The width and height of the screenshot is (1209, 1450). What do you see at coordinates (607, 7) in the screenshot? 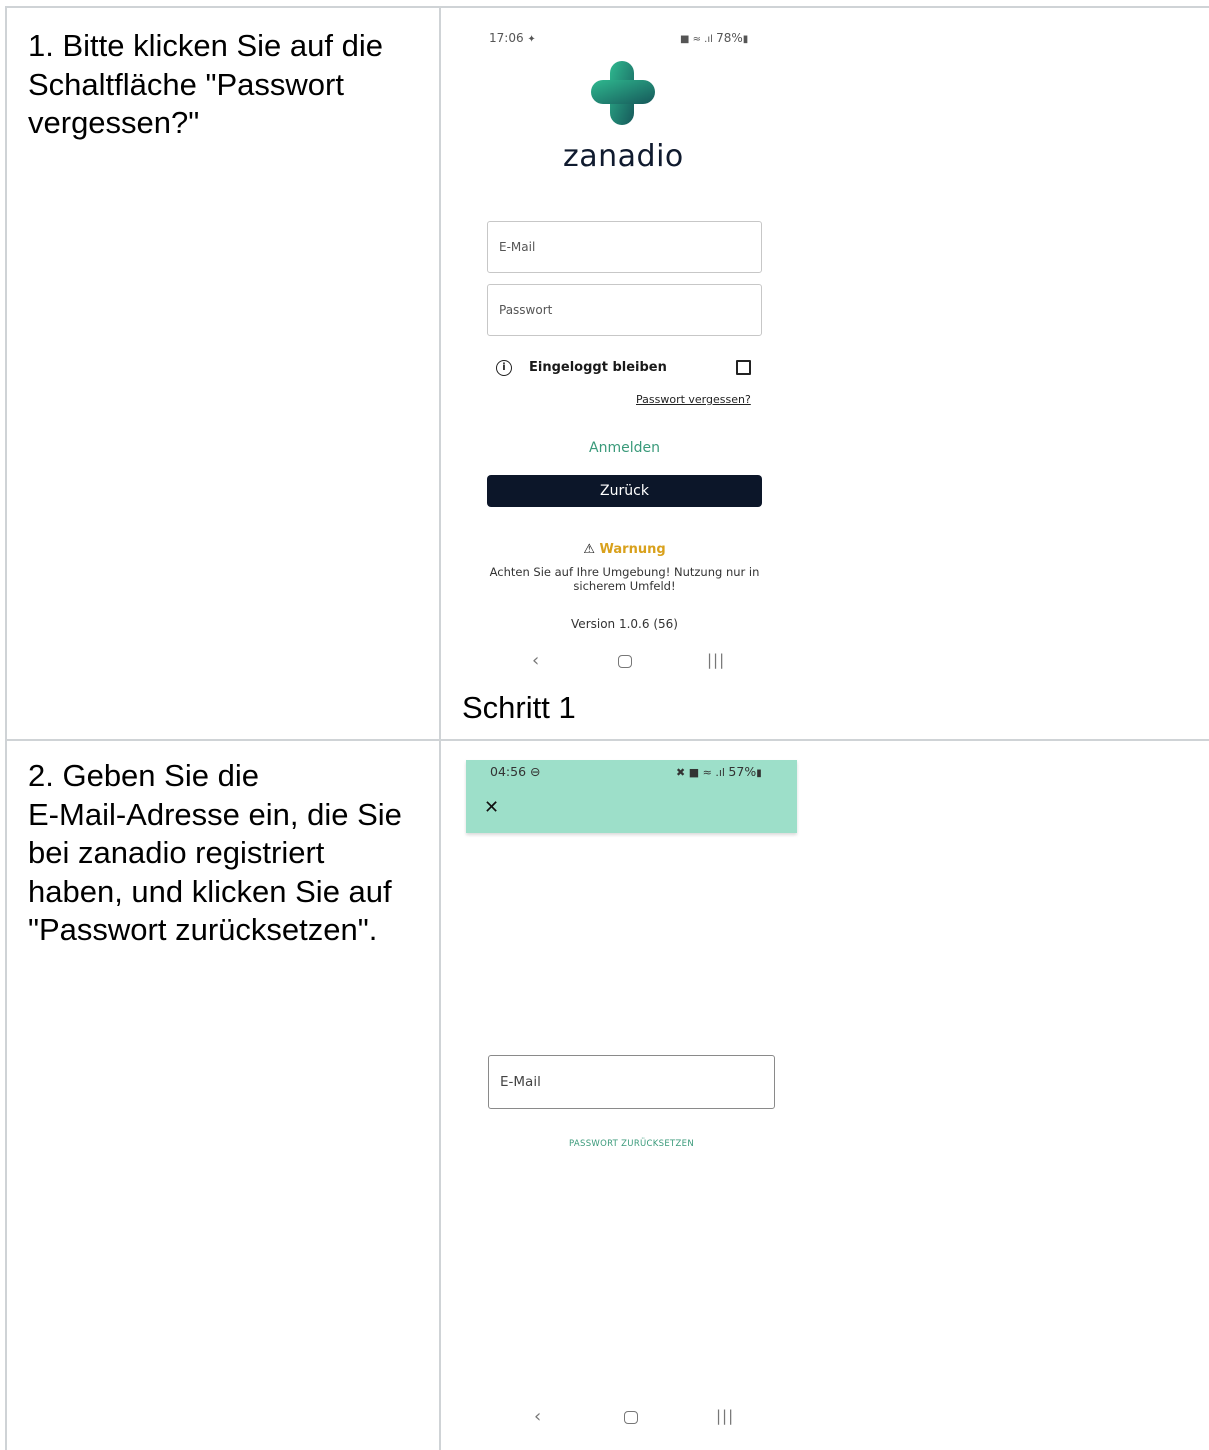
I see `table-border-top` at bounding box center [607, 7].